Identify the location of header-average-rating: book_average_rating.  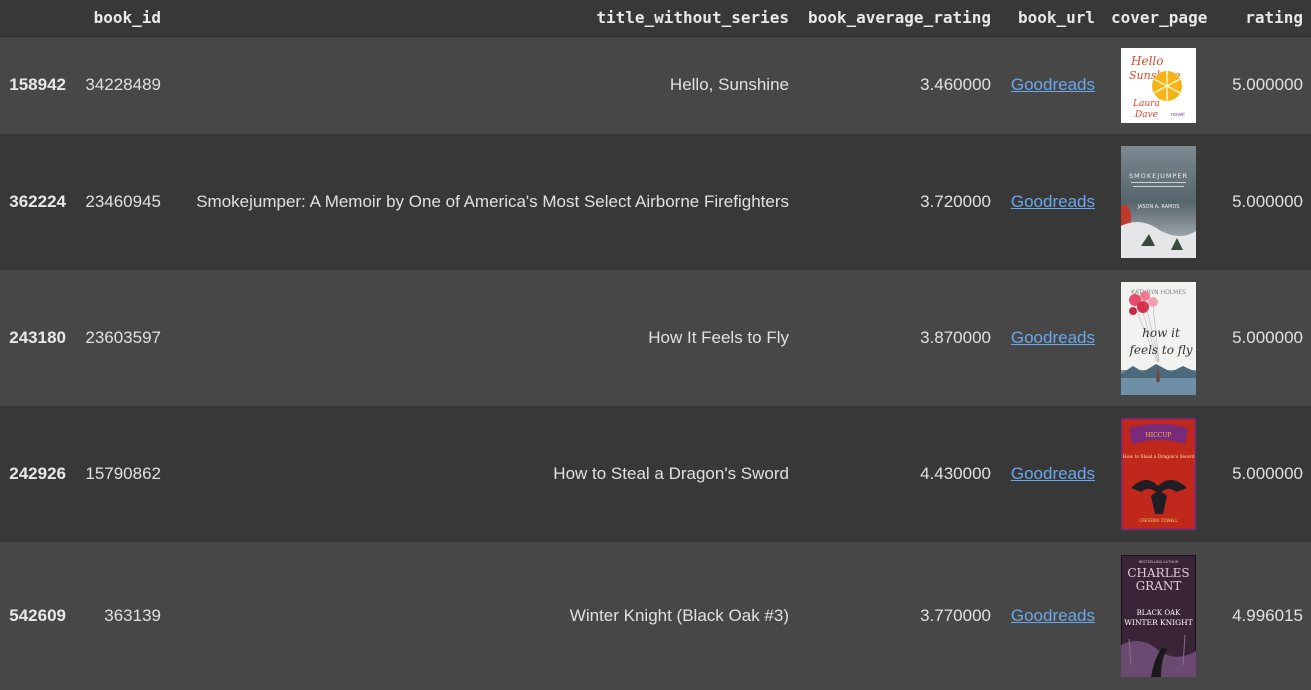
(898, 18).